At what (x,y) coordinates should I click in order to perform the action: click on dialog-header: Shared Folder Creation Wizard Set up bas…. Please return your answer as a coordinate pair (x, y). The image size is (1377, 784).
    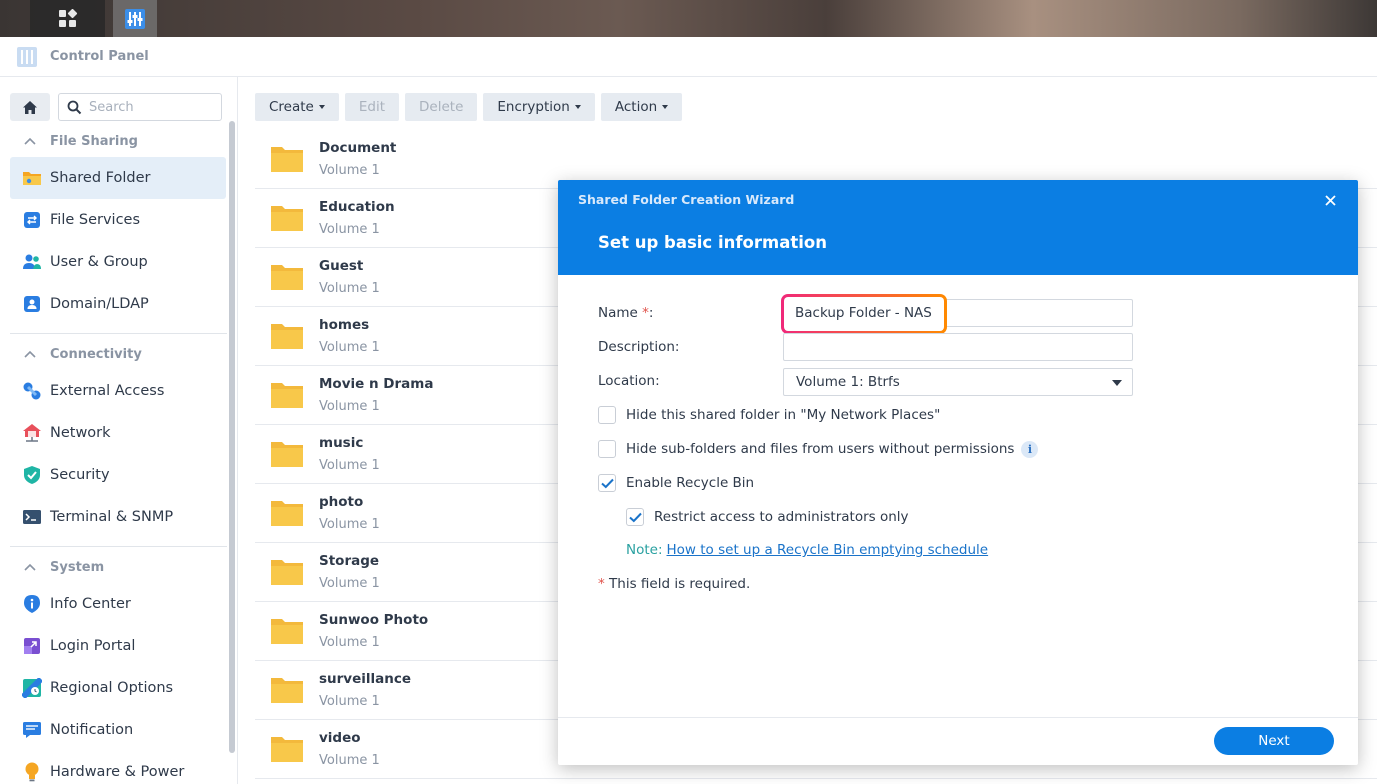
    Looking at the image, I should click on (958, 227).